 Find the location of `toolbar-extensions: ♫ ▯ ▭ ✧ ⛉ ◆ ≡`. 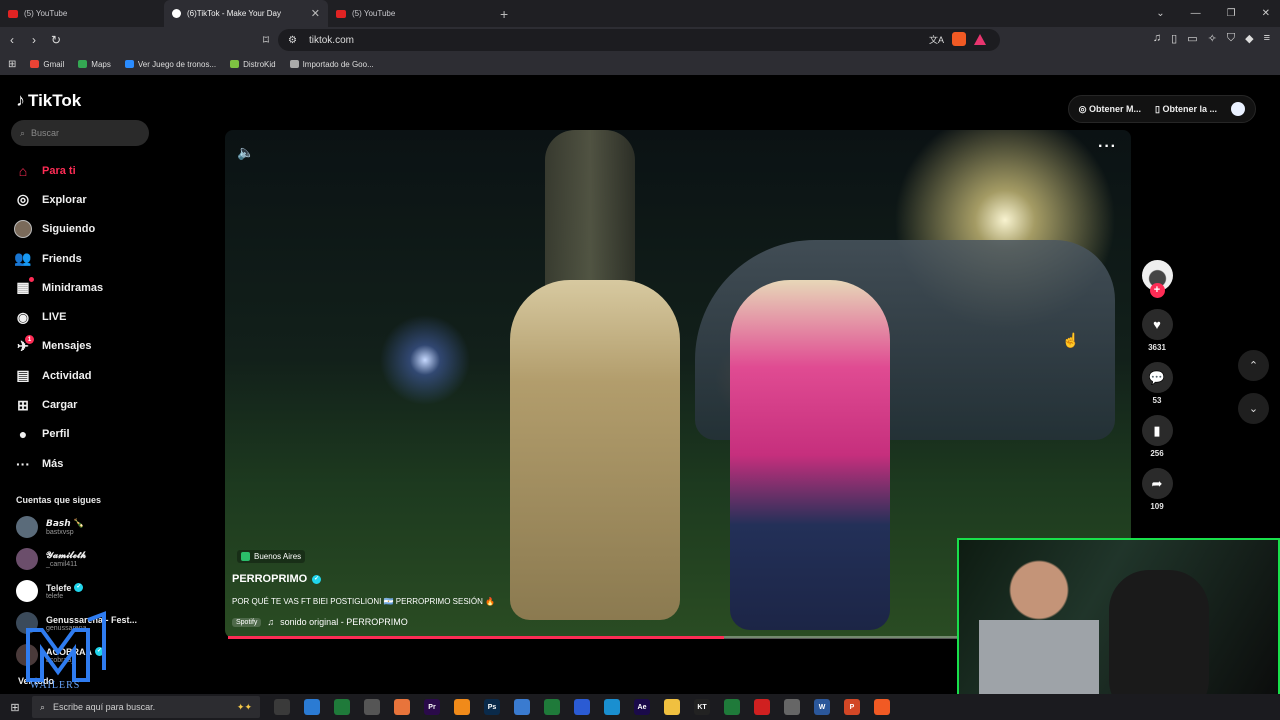

toolbar-extensions: ♫ ▯ ▭ ✧ ⛉ ◆ ≡ is located at coordinates (1211, 38).